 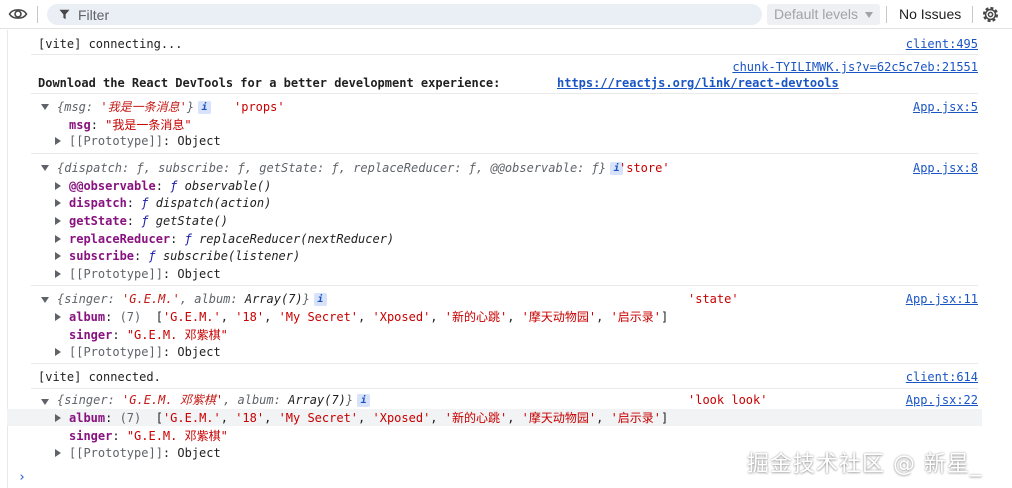 I want to click on array-item: '新的心跳', so click(x=476, y=317).